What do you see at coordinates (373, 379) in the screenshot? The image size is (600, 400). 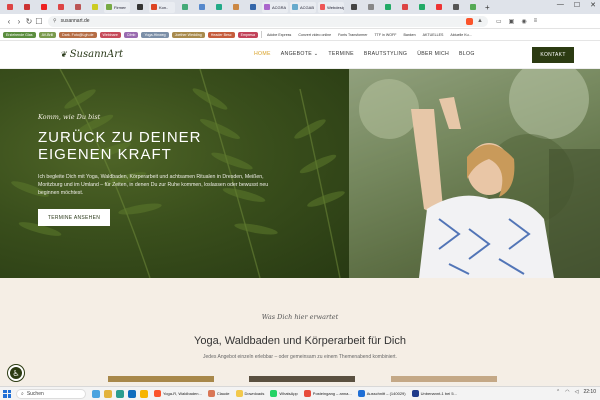 I see `offer-thumbnail-spacer` at bounding box center [373, 379].